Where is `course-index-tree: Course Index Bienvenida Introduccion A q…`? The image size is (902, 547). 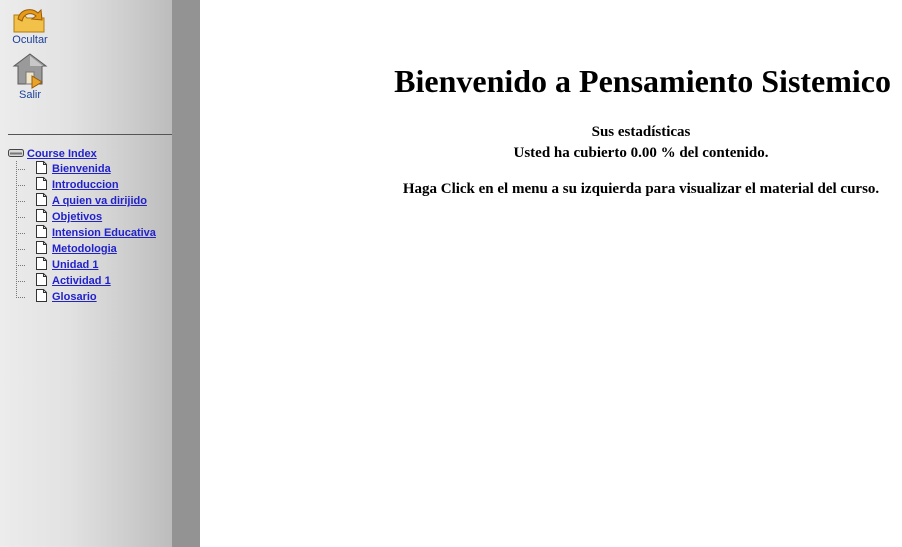 course-index-tree: Course Index Bienvenida Introduccion A q… is located at coordinates (82, 226).